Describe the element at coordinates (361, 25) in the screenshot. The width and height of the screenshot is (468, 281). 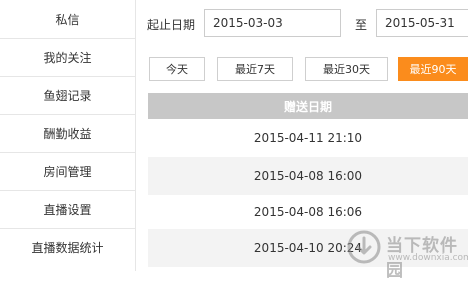
I see `date-range-separator: 至` at that location.